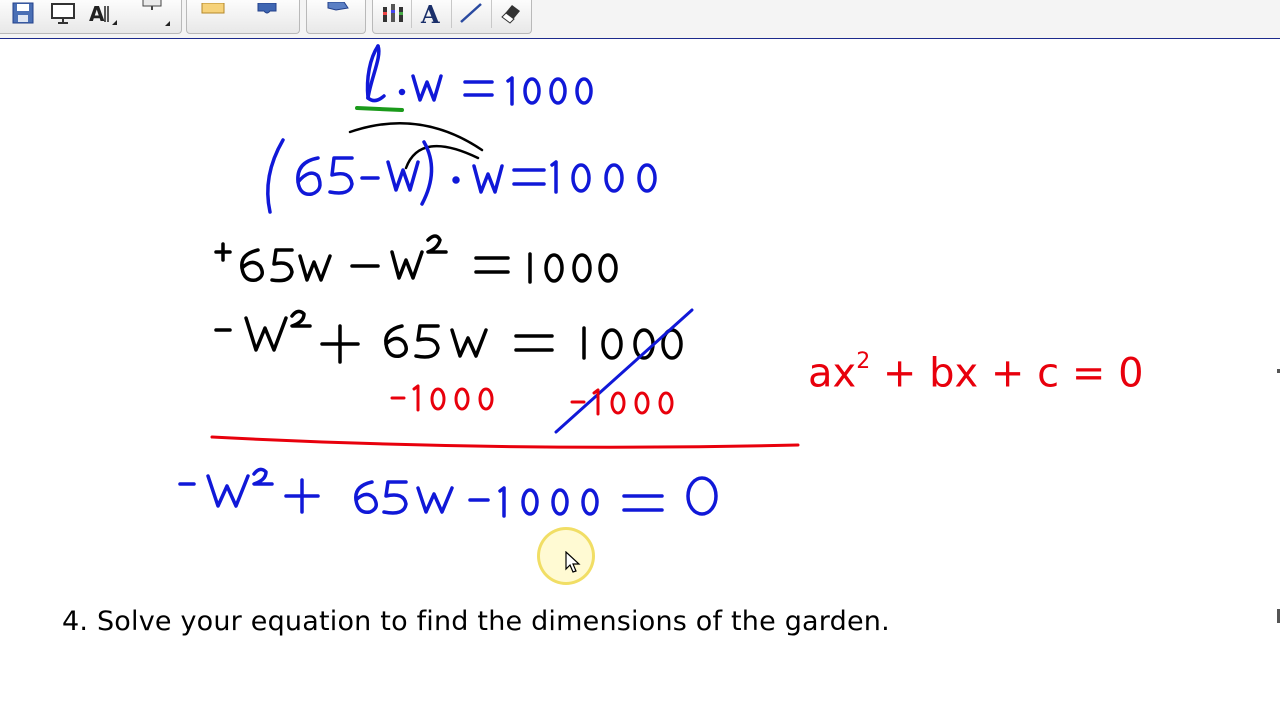 Image resolution: width=1280 pixels, height=720 pixels. Describe the element at coordinates (153, 15) in the screenshot. I see `display-icon` at that location.